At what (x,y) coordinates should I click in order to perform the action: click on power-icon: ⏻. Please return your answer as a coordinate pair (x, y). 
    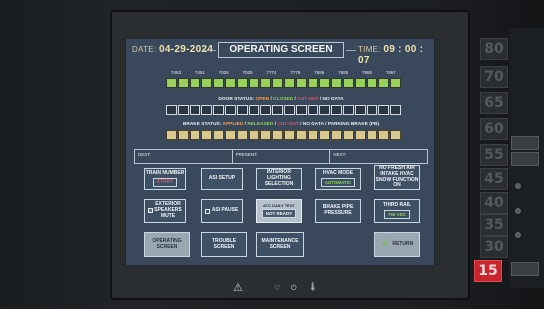
    Looking at the image, I should click on (294, 288).